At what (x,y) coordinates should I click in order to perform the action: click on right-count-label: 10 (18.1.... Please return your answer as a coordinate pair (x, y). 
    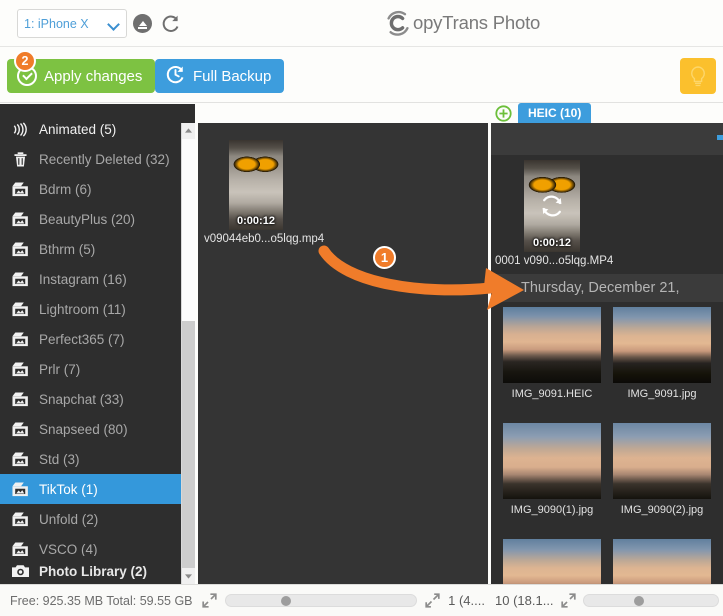
    Looking at the image, I should click on (524, 600).